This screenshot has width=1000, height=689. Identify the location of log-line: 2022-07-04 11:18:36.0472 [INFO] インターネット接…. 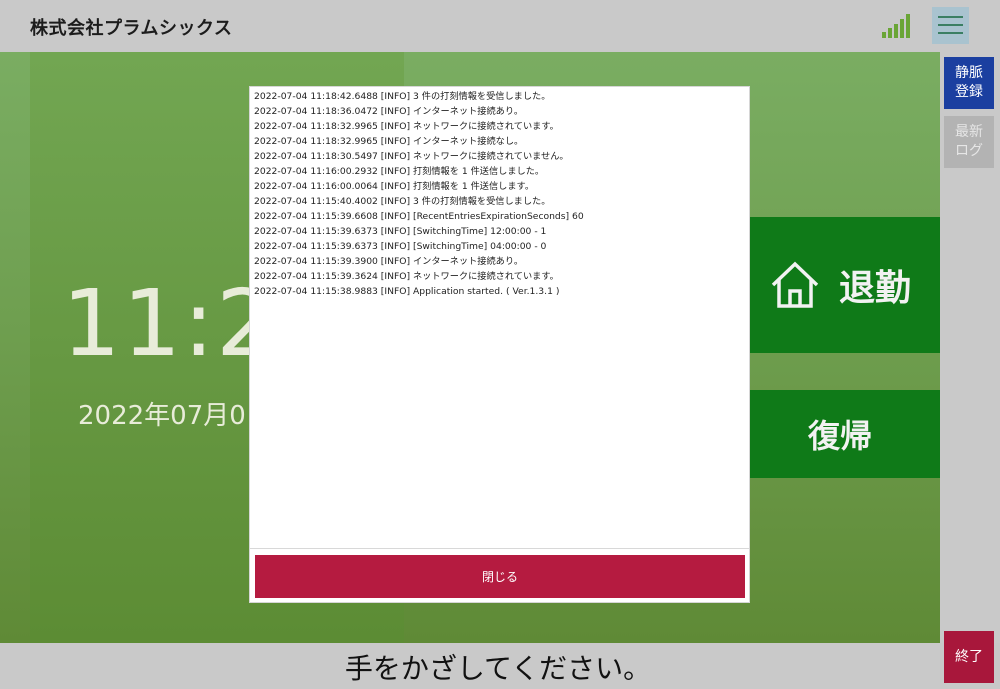
(389, 111).